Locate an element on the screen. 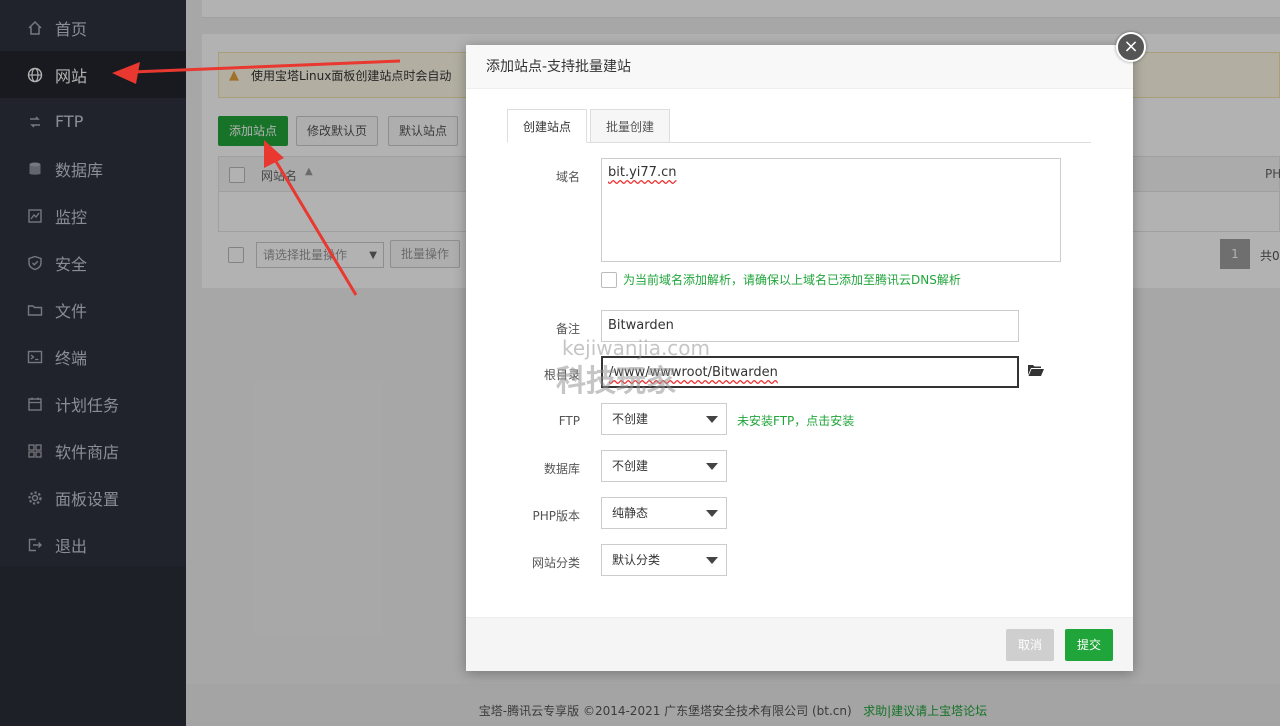 This screenshot has height=726, width=1280. dns-checkbox-label: 为当前域名添加解析，请确保以上域名已添加至腾讯云DNS解析 is located at coordinates (792, 280).